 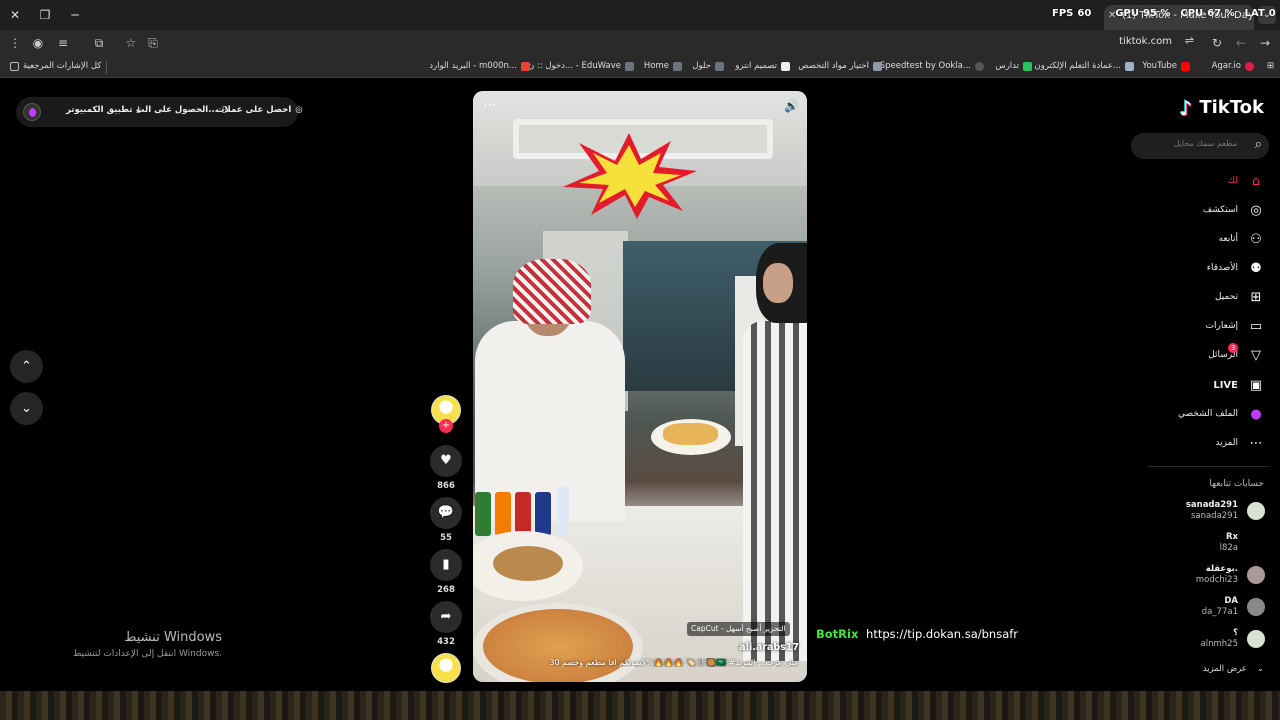 What do you see at coordinates (1221, 108) in the screenshot?
I see `tiktok-logo: TikTok` at bounding box center [1221, 108].